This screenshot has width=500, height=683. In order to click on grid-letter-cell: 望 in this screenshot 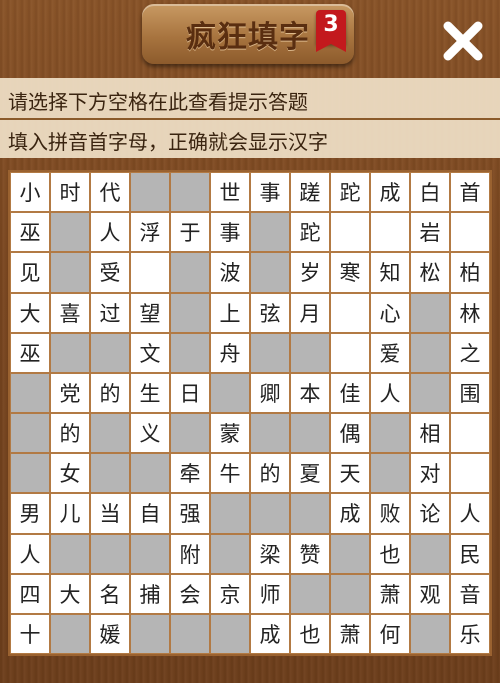, I will do `click(150, 312)`.